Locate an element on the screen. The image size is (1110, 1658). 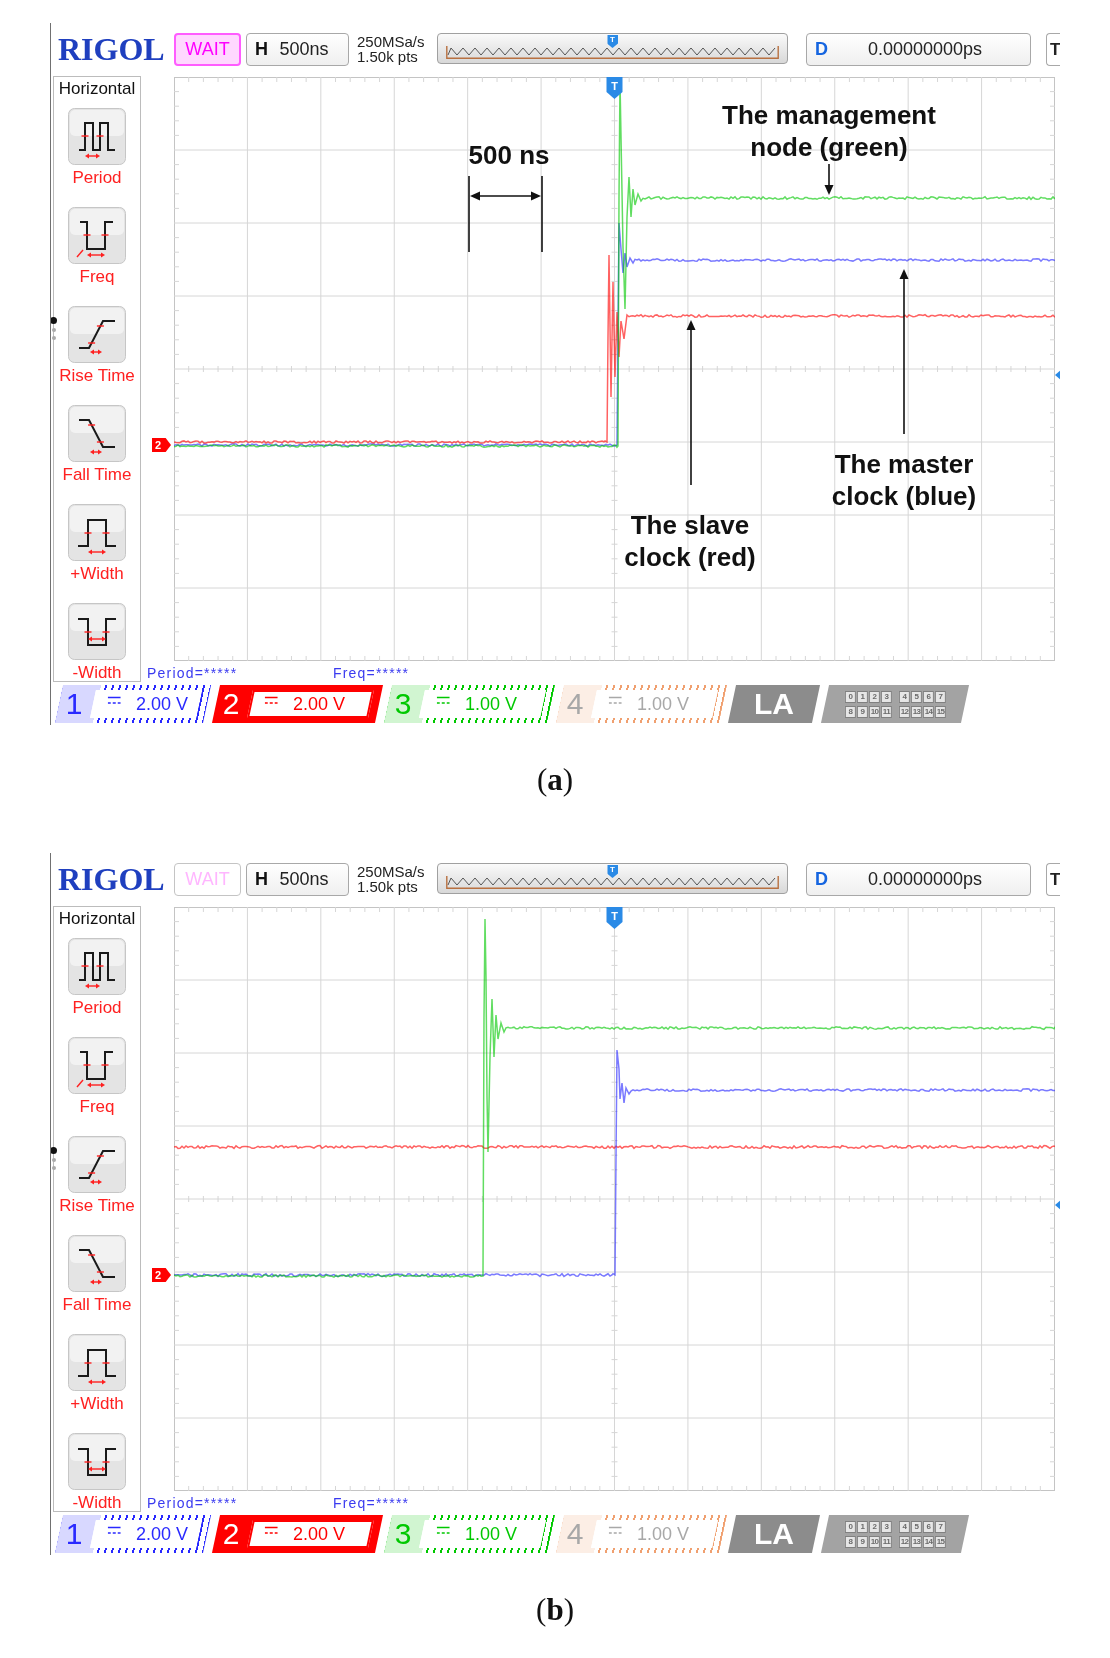
figure-caption: (a) is located at coordinates (555, 779).